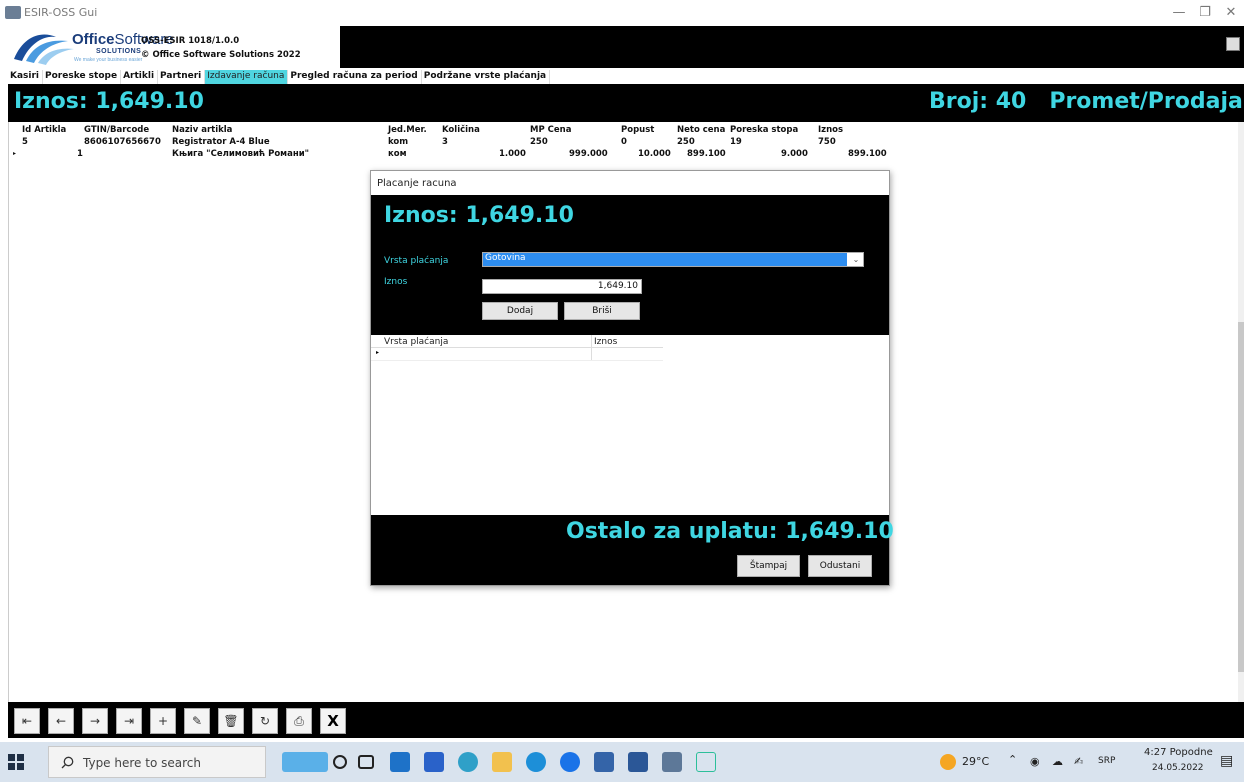 Image resolution: width=1244 pixels, height=782 pixels. What do you see at coordinates (1086, 101) in the screenshot?
I see `receipt-number-type: Broj: 40 Promet/Prodaja` at bounding box center [1086, 101].